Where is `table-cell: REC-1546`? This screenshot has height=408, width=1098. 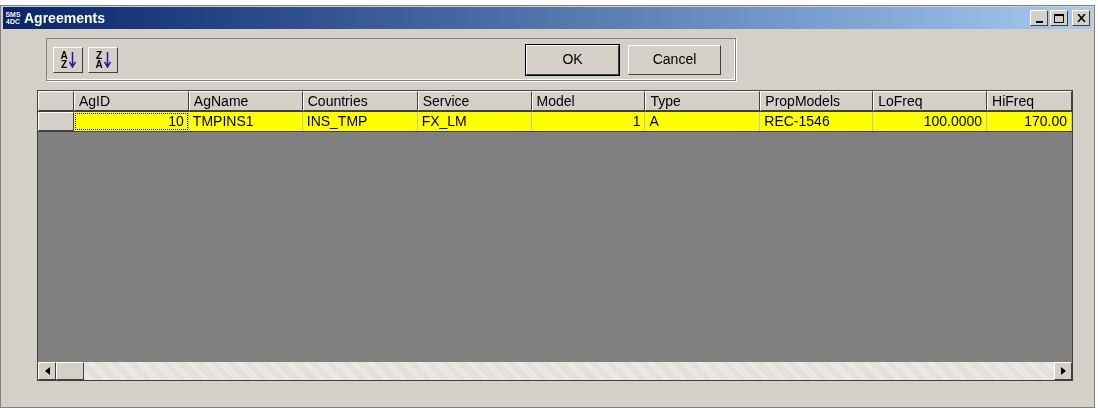
table-cell: REC-1546 is located at coordinates (817, 121).